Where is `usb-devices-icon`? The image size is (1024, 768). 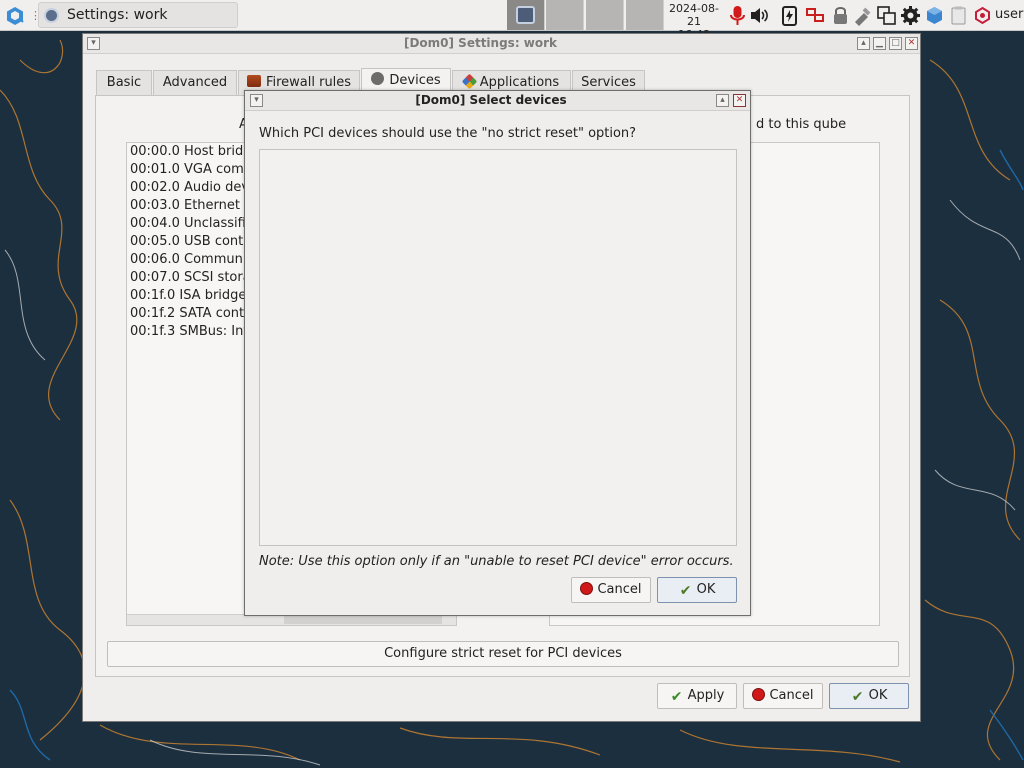
usb-devices-icon is located at coordinates (862, 15).